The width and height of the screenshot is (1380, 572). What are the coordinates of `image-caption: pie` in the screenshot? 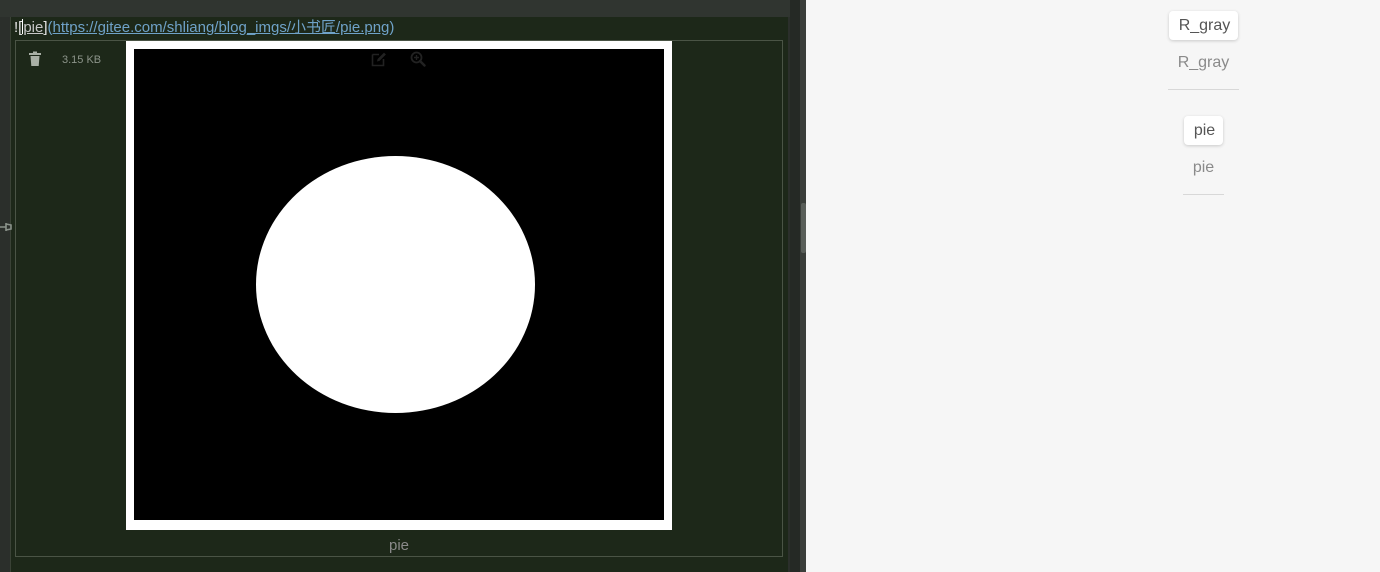 It's located at (399, 545).